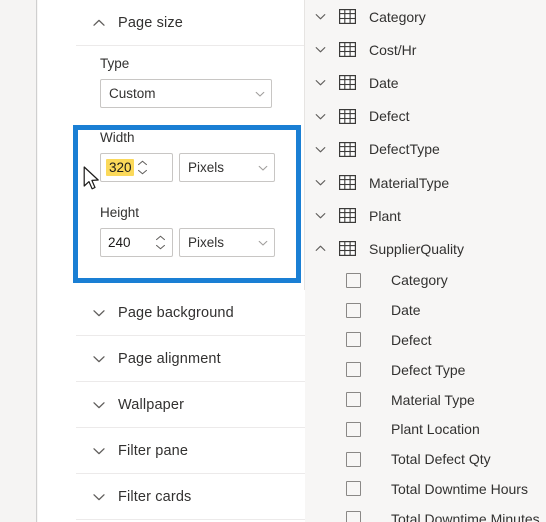  I want to click on width-unit-dropdown: Pixels, so click(227, 167).